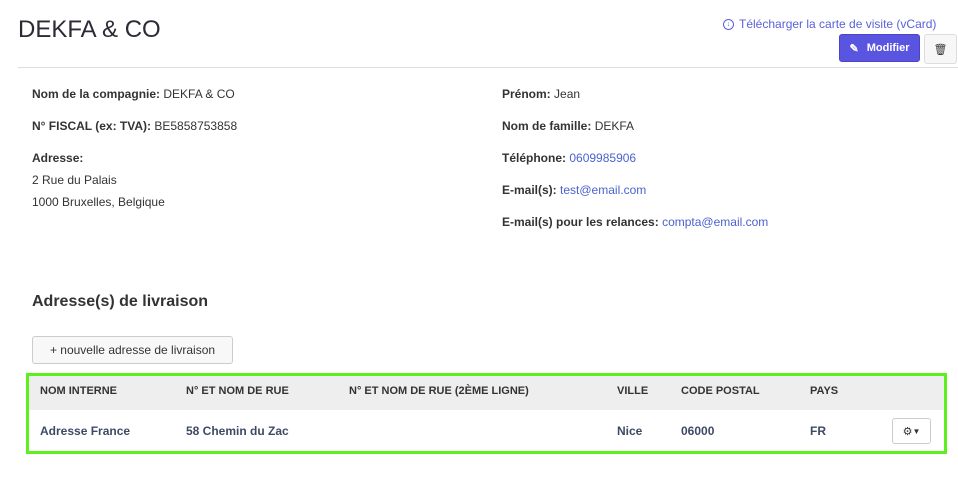  Describe the element at coordinates (916, 431) in the screenshot. I see `caret-down-icon: ▼` at that location.